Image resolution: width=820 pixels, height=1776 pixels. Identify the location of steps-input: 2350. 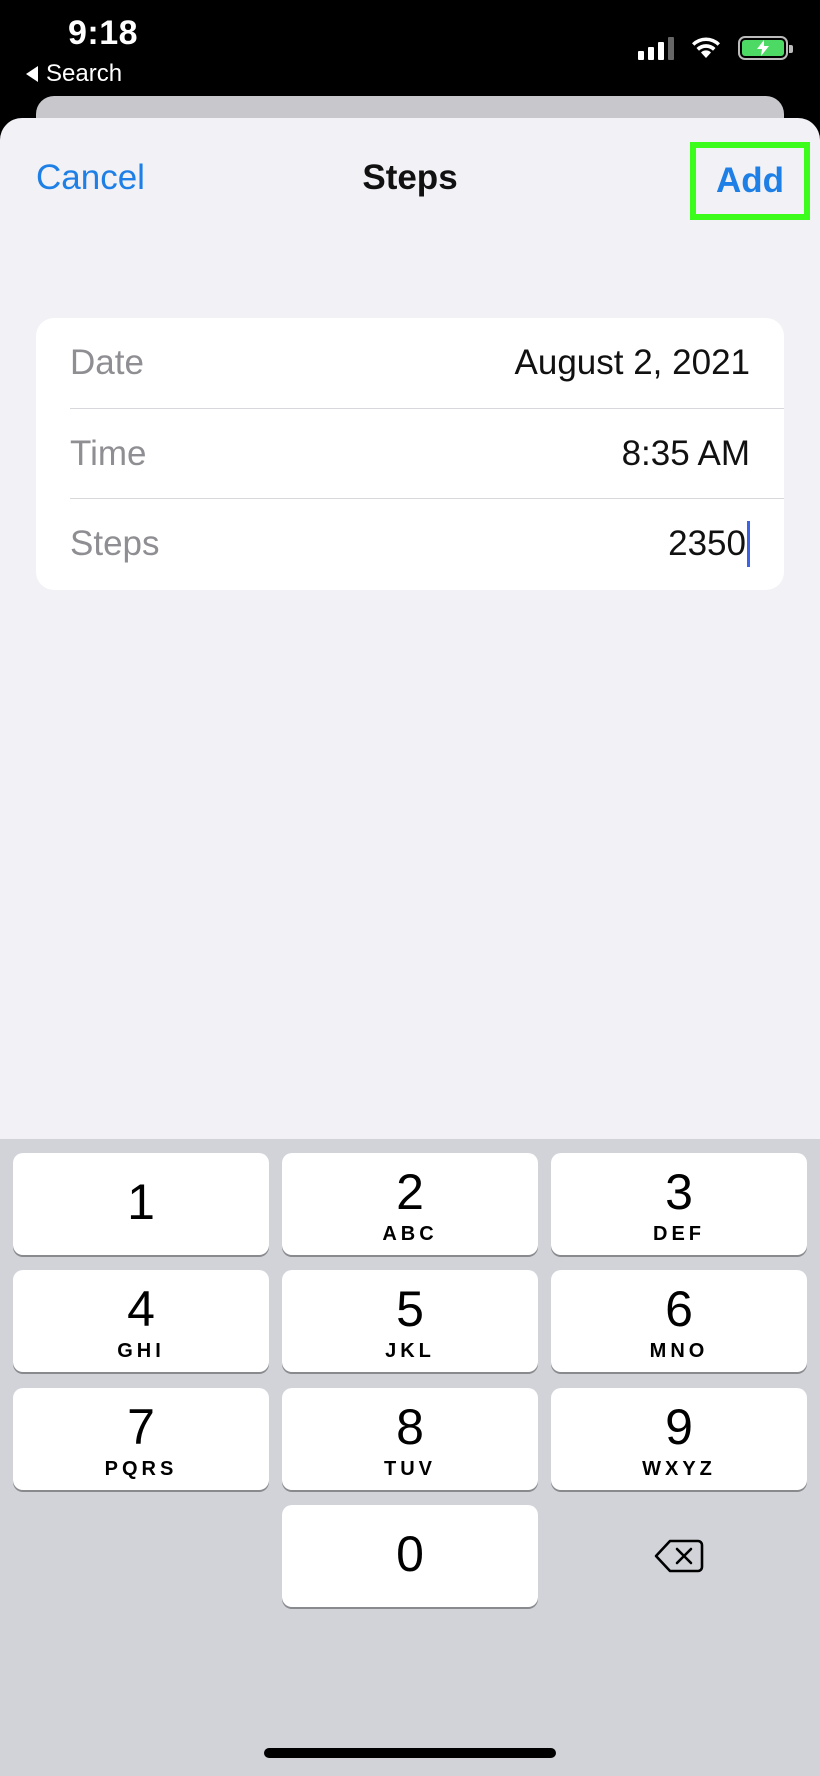
(709, 543).